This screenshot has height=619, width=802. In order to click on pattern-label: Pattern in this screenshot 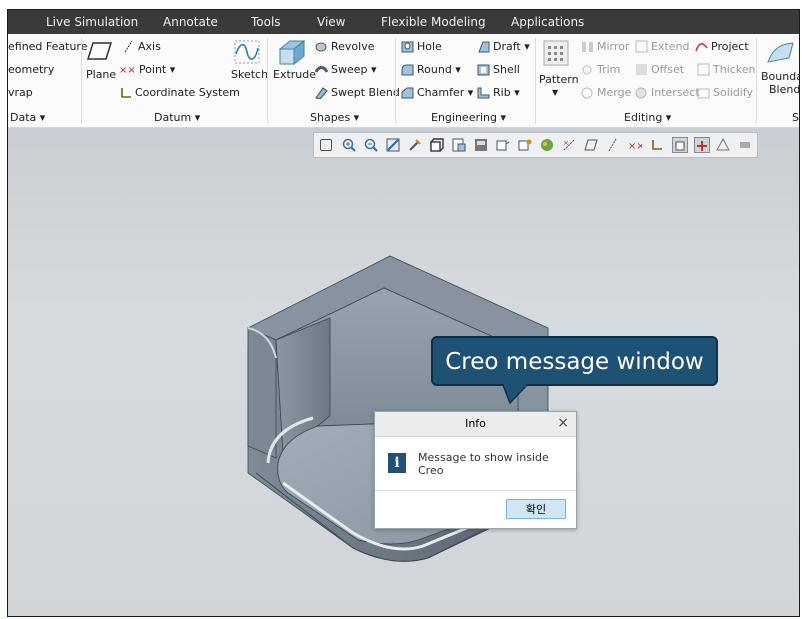, I will do `click(559, 79)`.